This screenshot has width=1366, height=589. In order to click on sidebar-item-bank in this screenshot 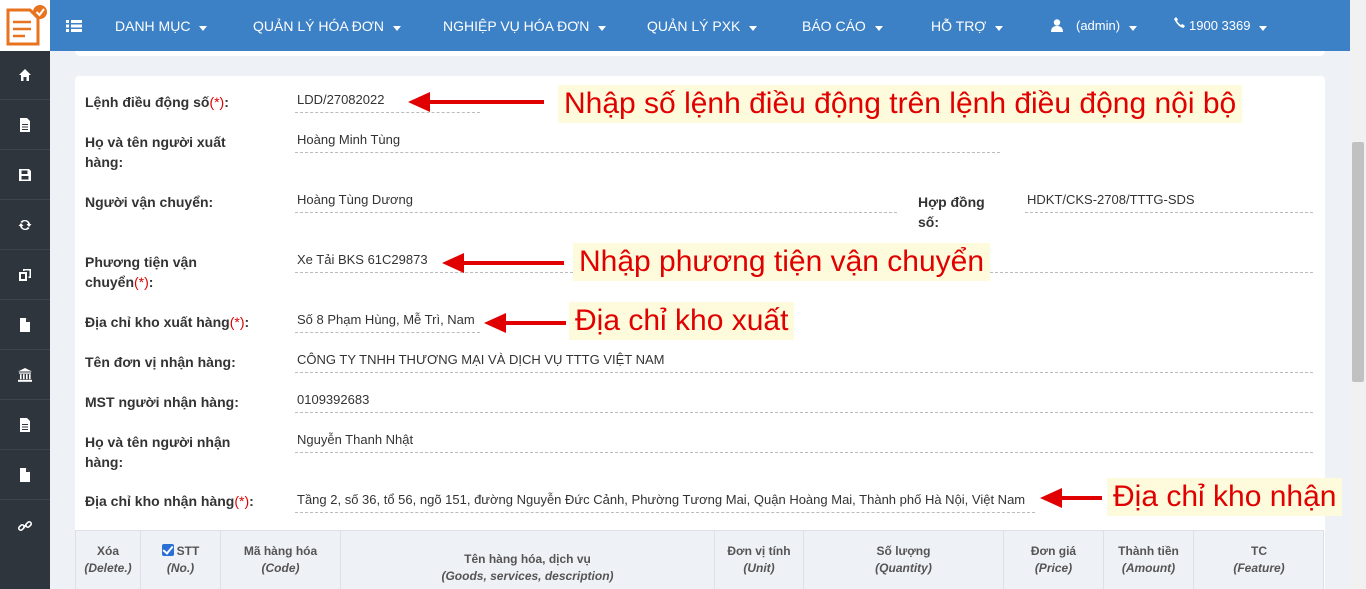, I will do `click(25, 375)`.